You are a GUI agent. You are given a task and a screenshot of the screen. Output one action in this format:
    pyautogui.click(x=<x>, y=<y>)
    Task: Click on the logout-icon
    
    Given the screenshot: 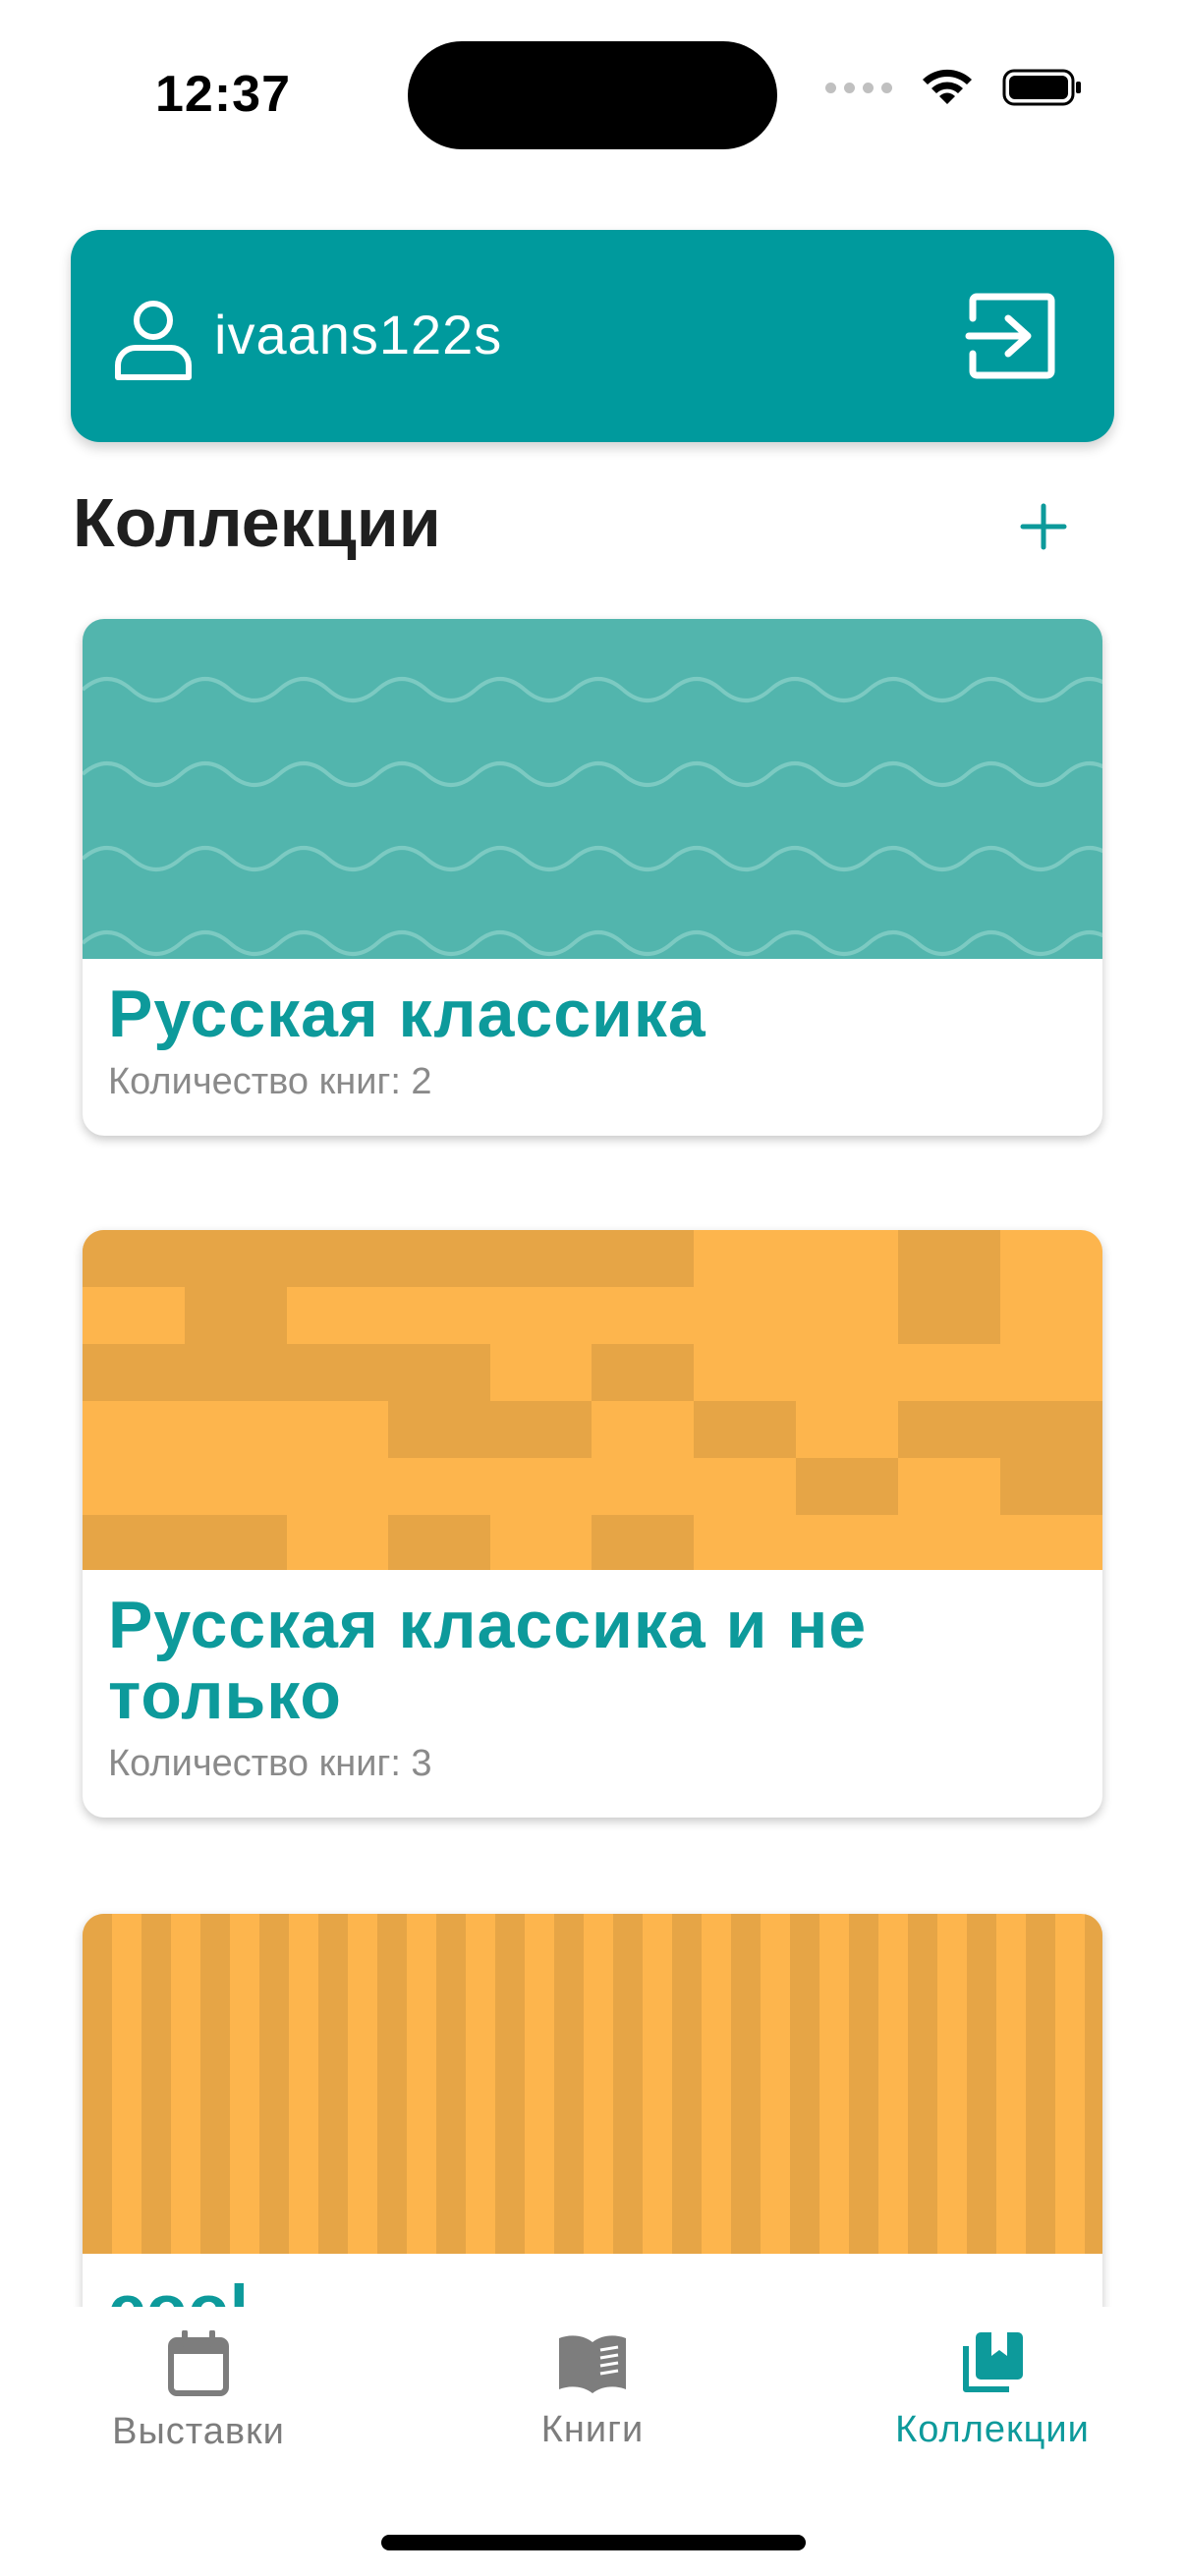 What is the action you would take?
    pyautogui.click(x=1010, y=336)
    